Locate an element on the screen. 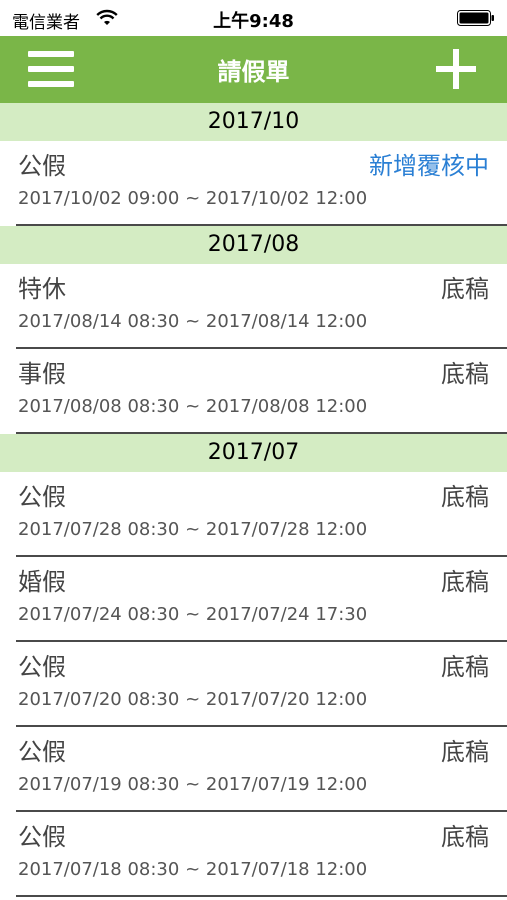 The image size is (507, 900). leave-type: 婚假 is located at coordinates (42, 582).